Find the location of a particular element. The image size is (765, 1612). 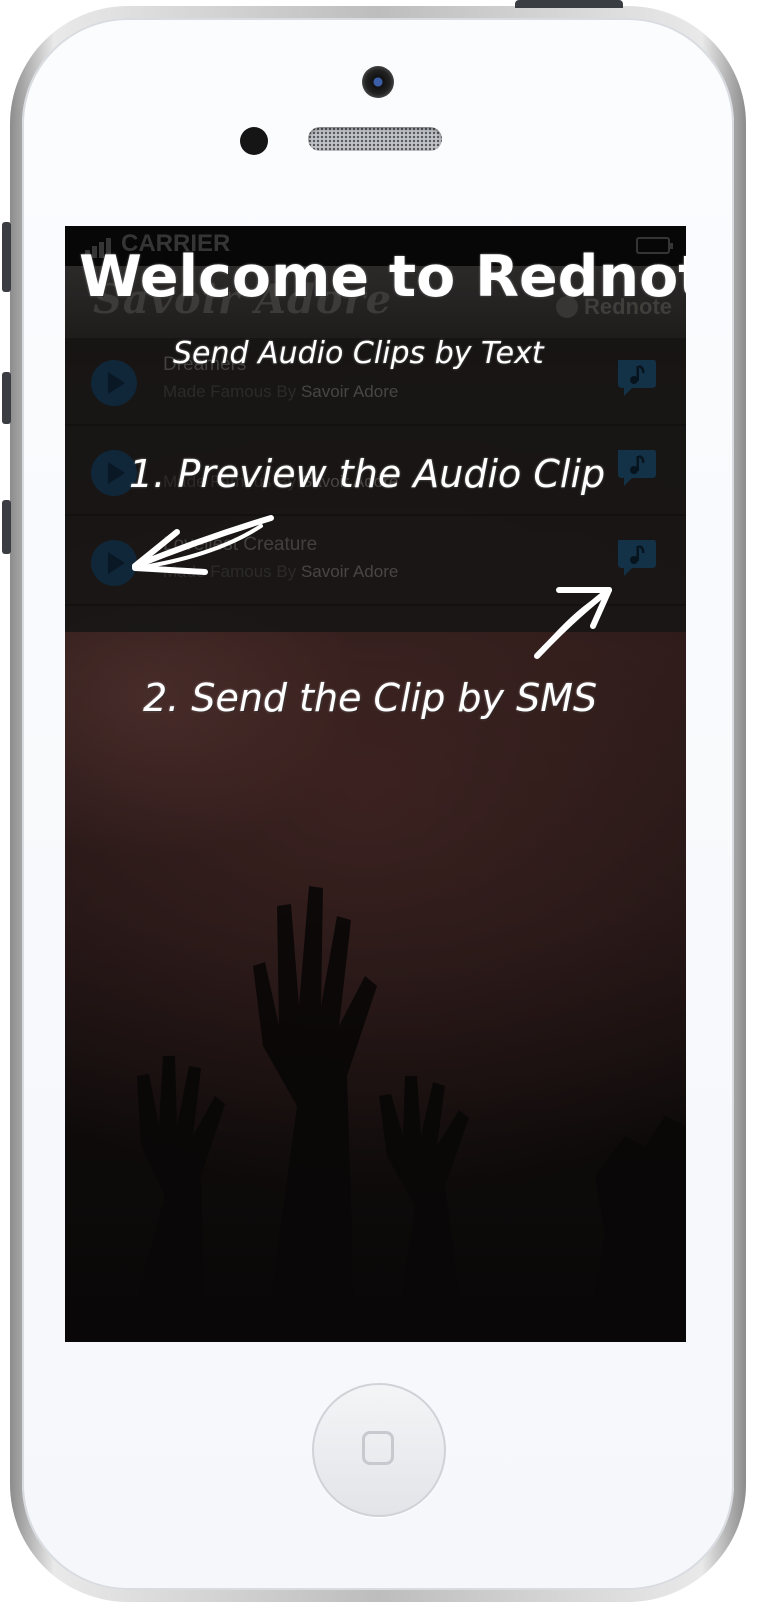

home-square-icon is located at coordinates (378, 1448).